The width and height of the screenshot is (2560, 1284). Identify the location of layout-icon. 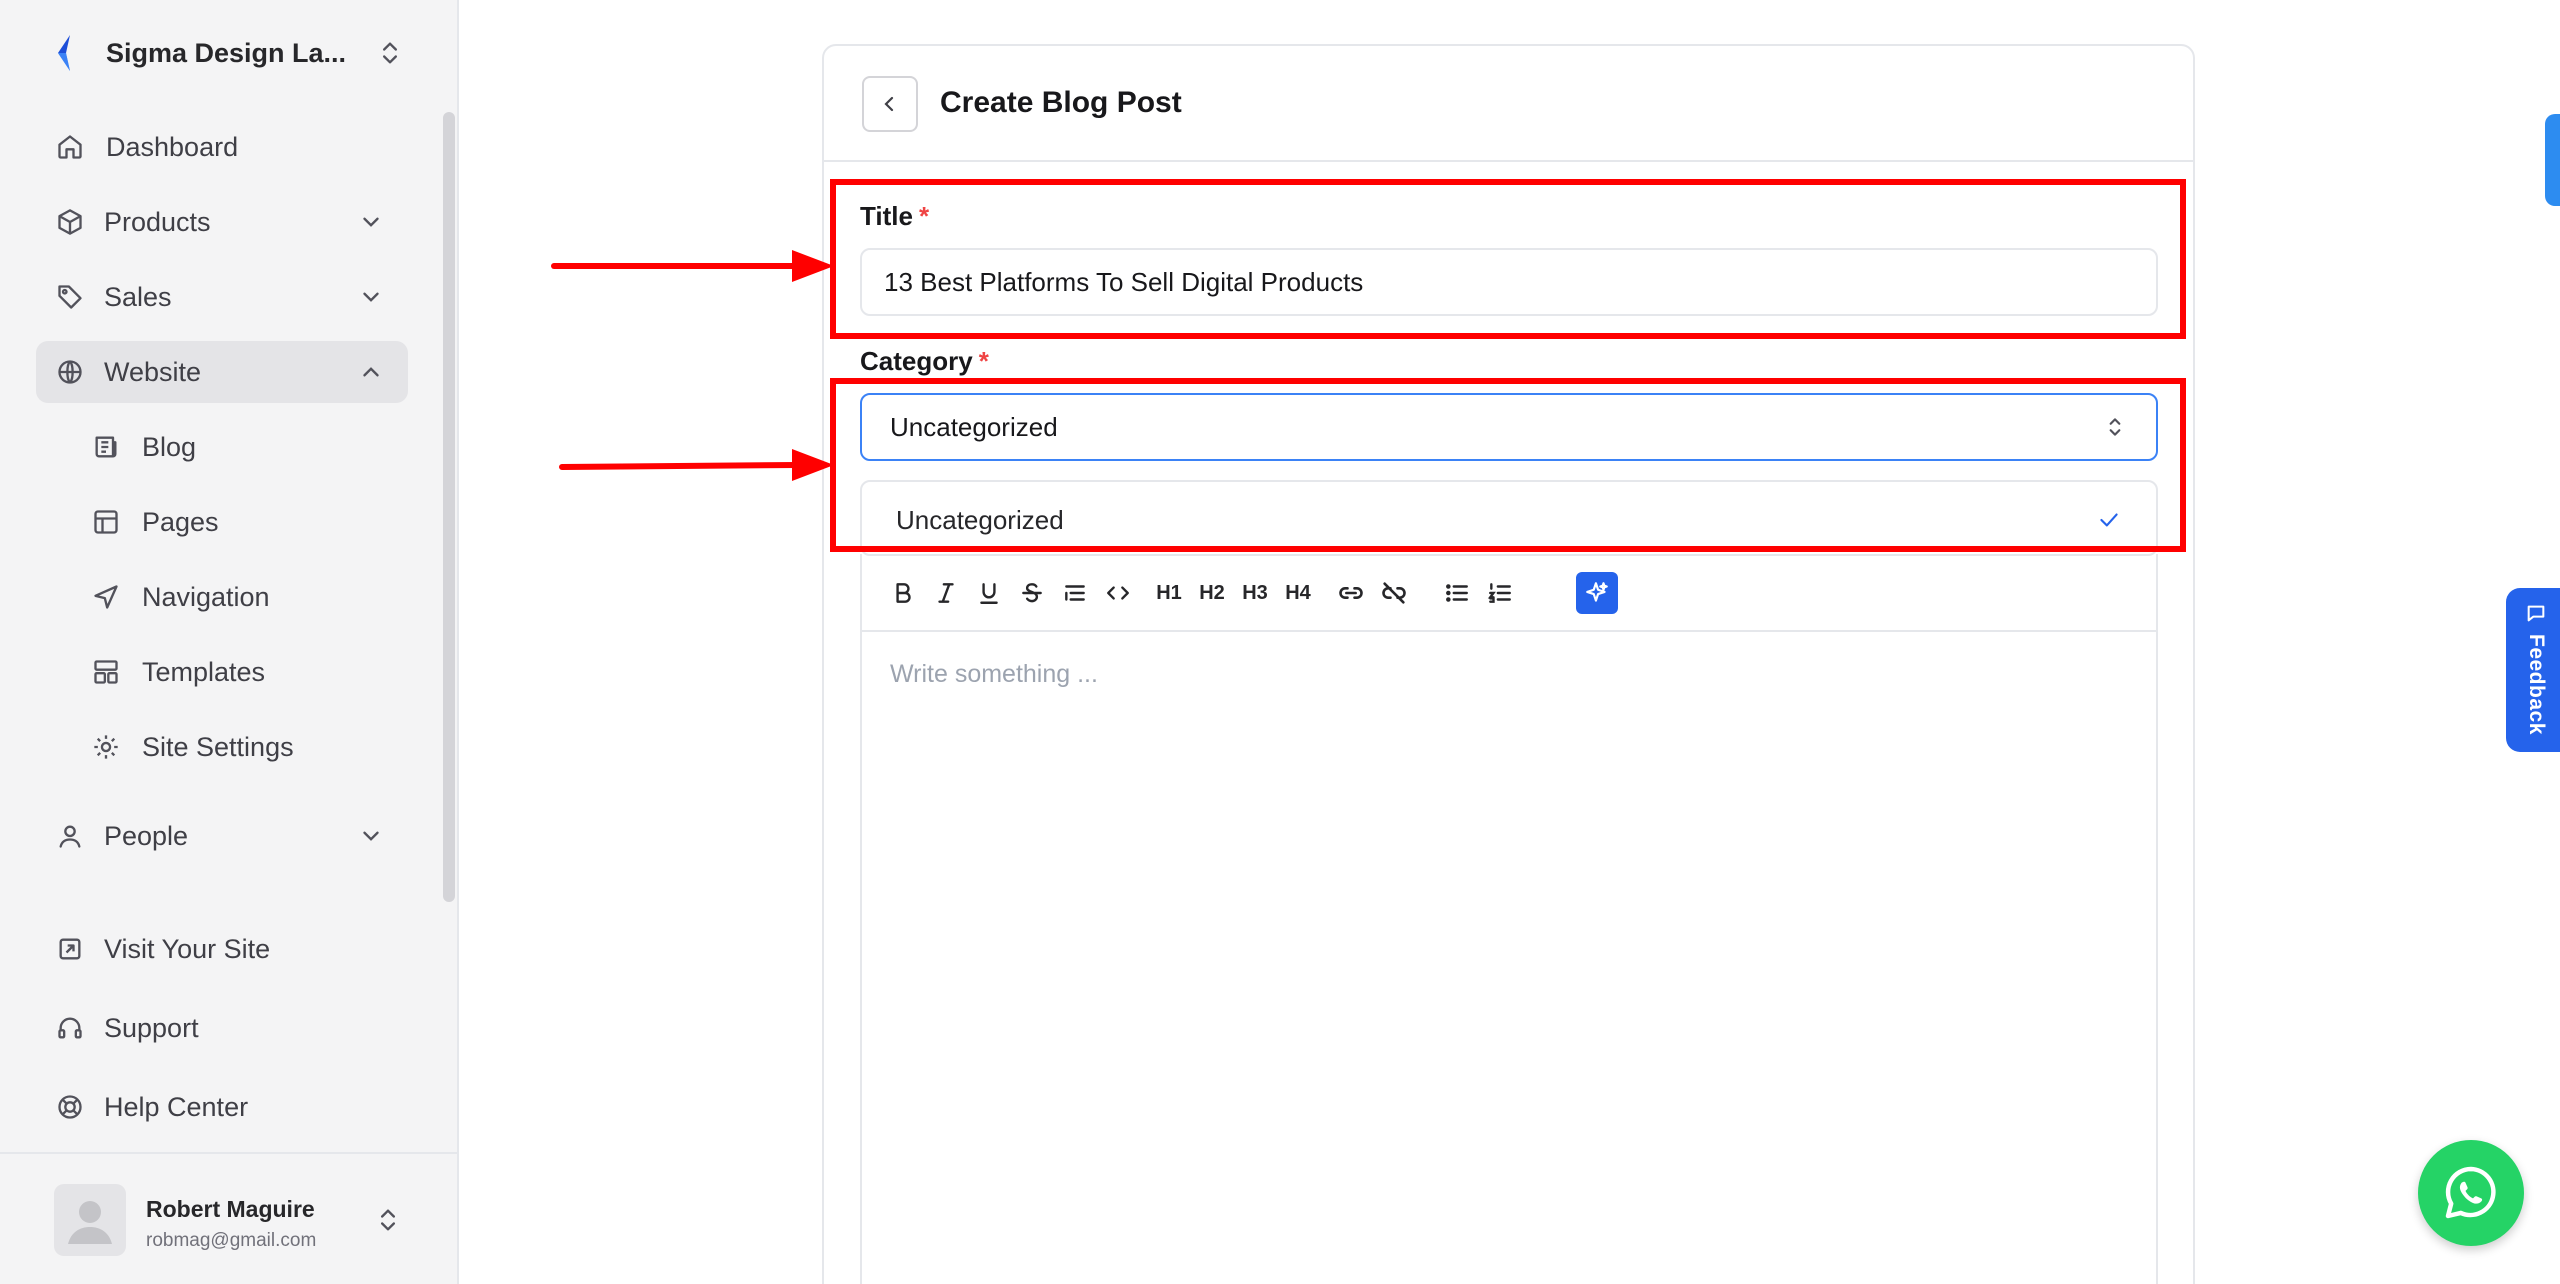
(106, 522).